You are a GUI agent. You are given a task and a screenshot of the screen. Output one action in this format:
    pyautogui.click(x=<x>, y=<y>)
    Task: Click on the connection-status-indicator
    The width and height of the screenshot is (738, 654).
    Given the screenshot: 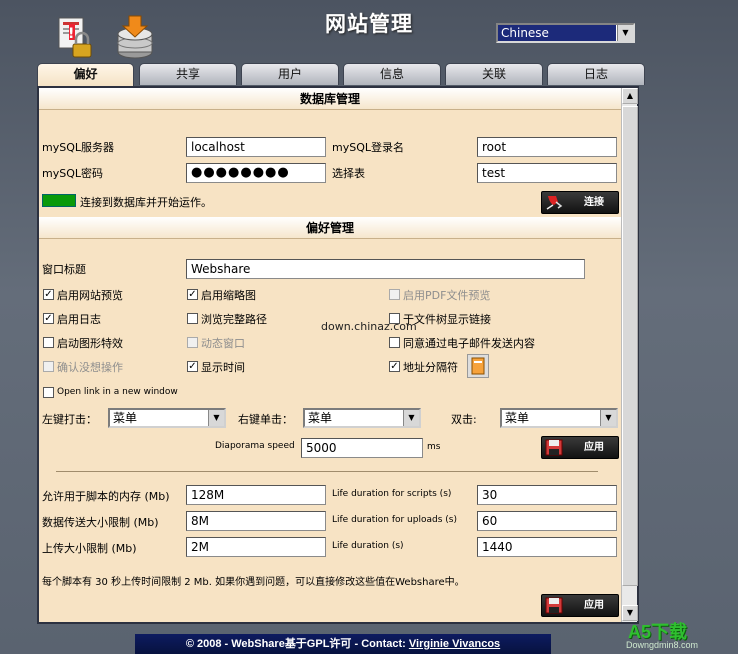 What is the action you would take?
    pyautogui.click(x=59, y=200)
    